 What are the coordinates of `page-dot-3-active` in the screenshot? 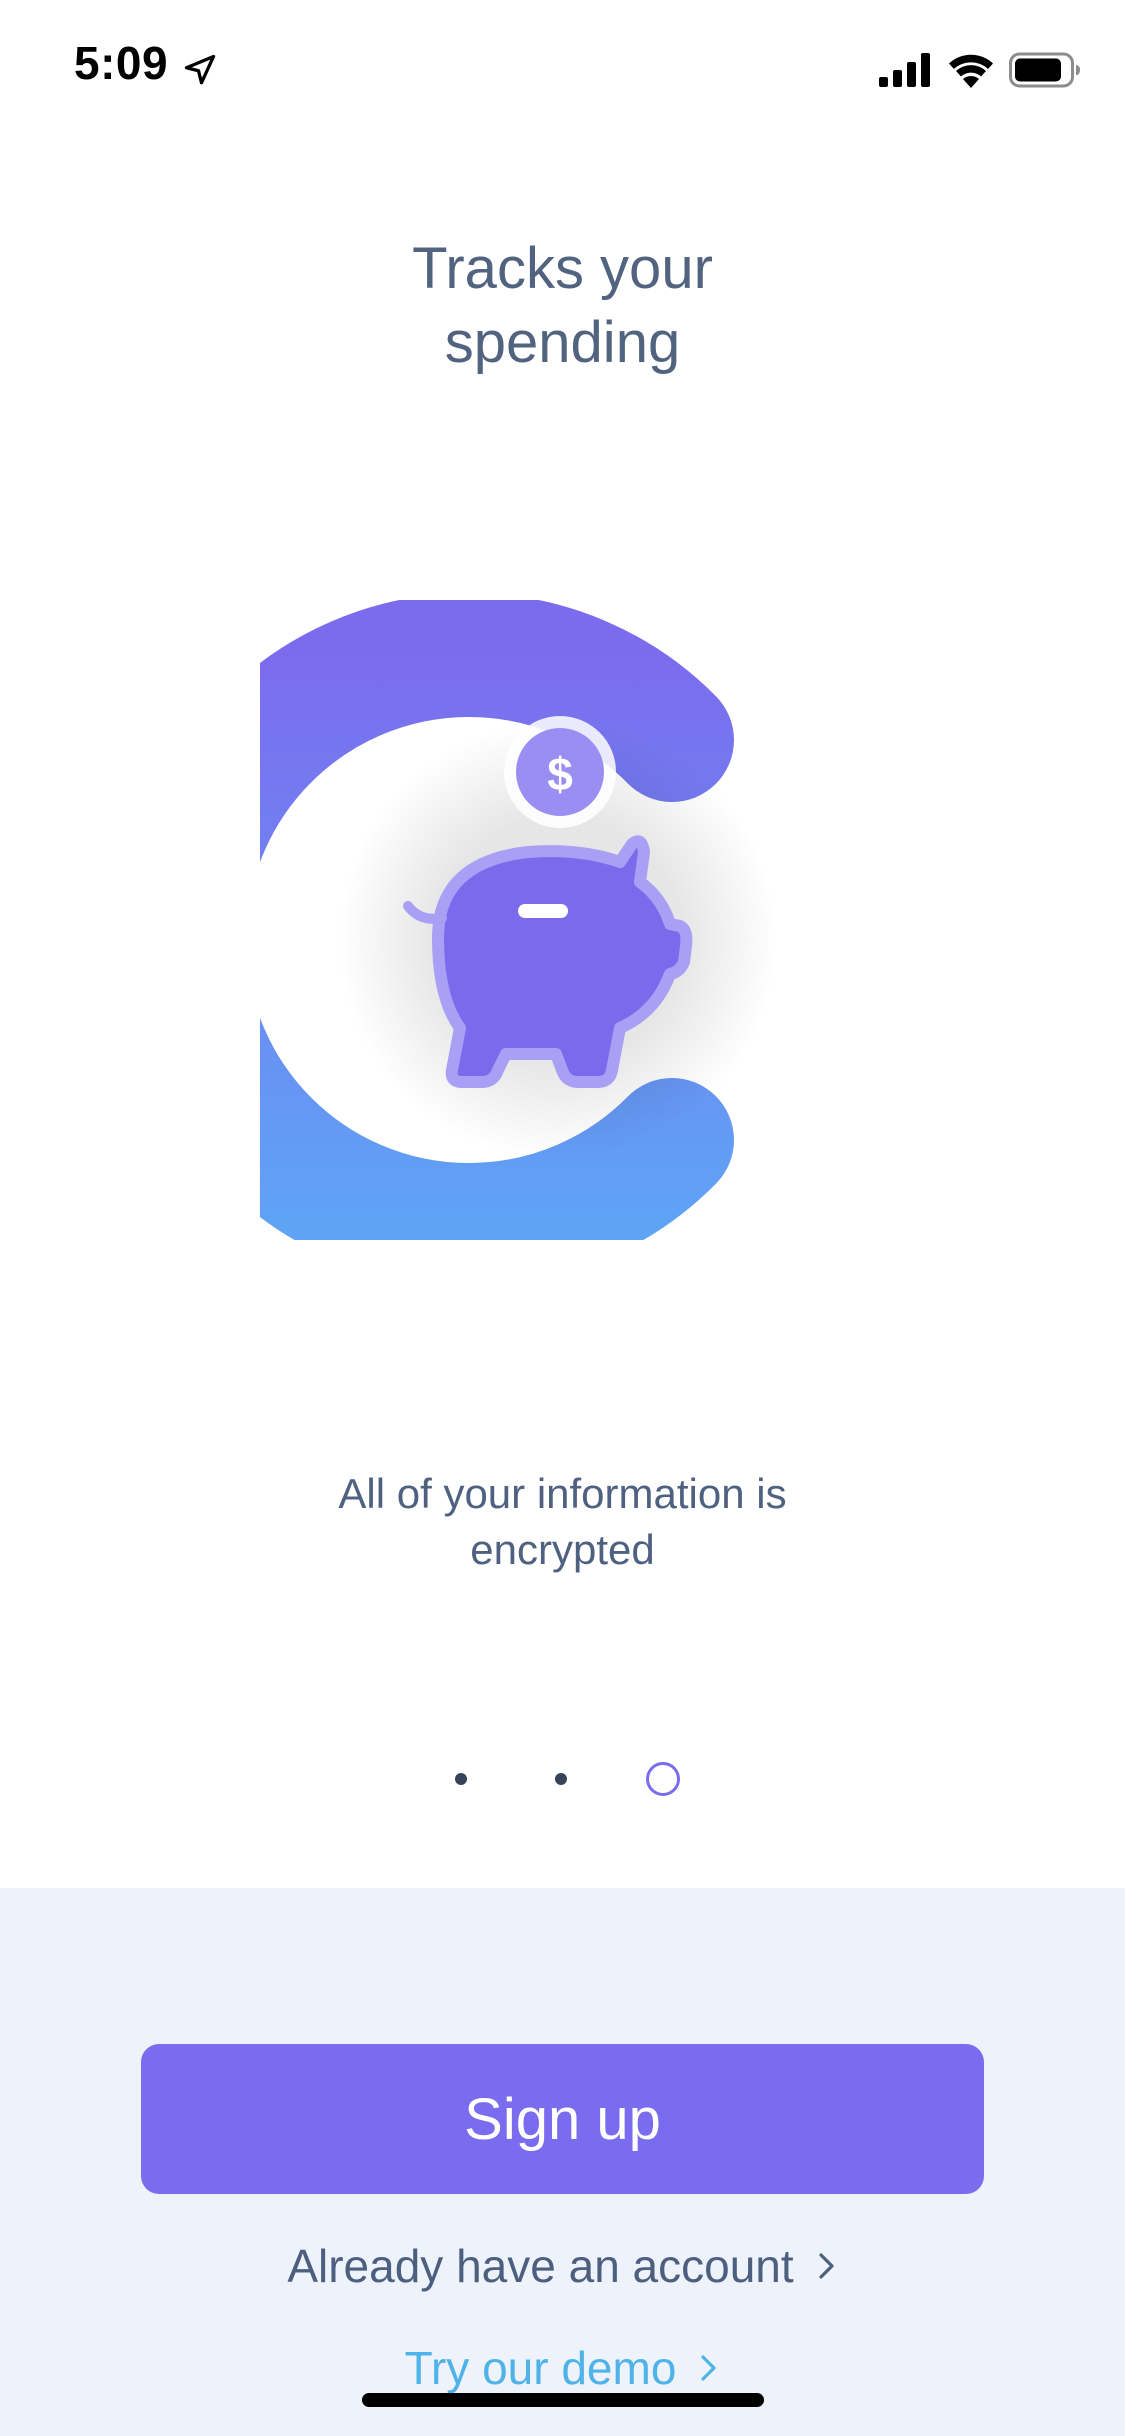 It's located at (663, 1779).